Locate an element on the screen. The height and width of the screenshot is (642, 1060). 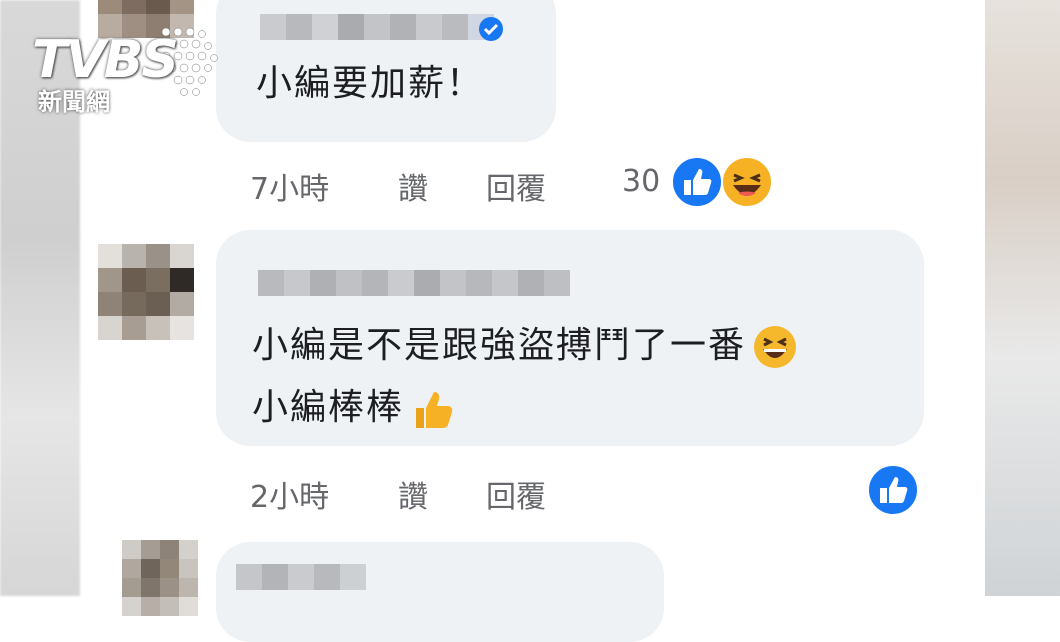
comment-timestamp: 2小時 is located at coordinates (289, 494).